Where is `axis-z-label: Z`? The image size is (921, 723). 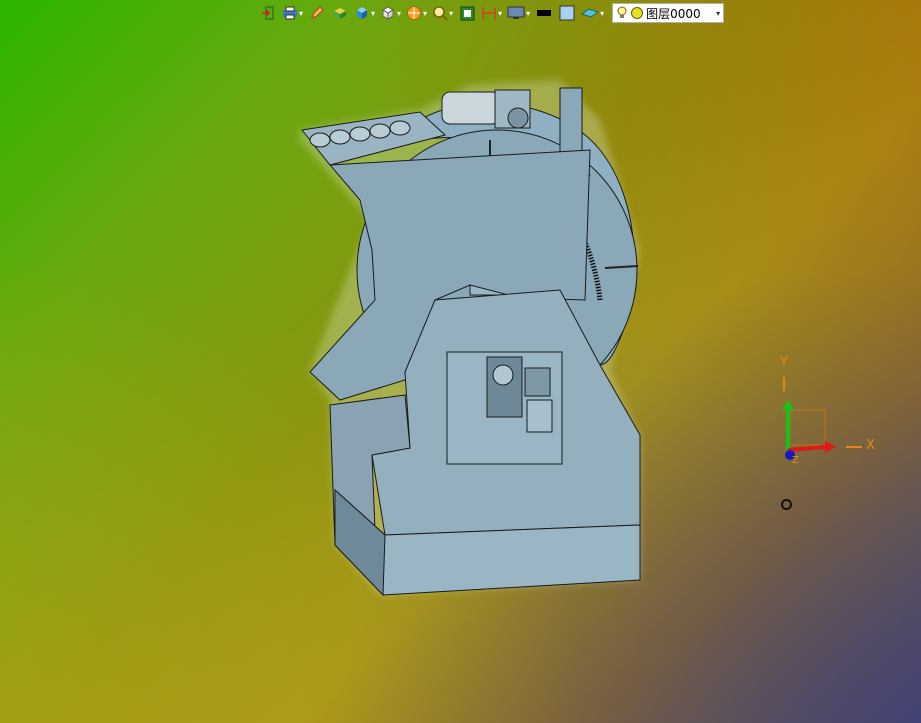
axis-z-label: Z is located at coordinates (795, 460).